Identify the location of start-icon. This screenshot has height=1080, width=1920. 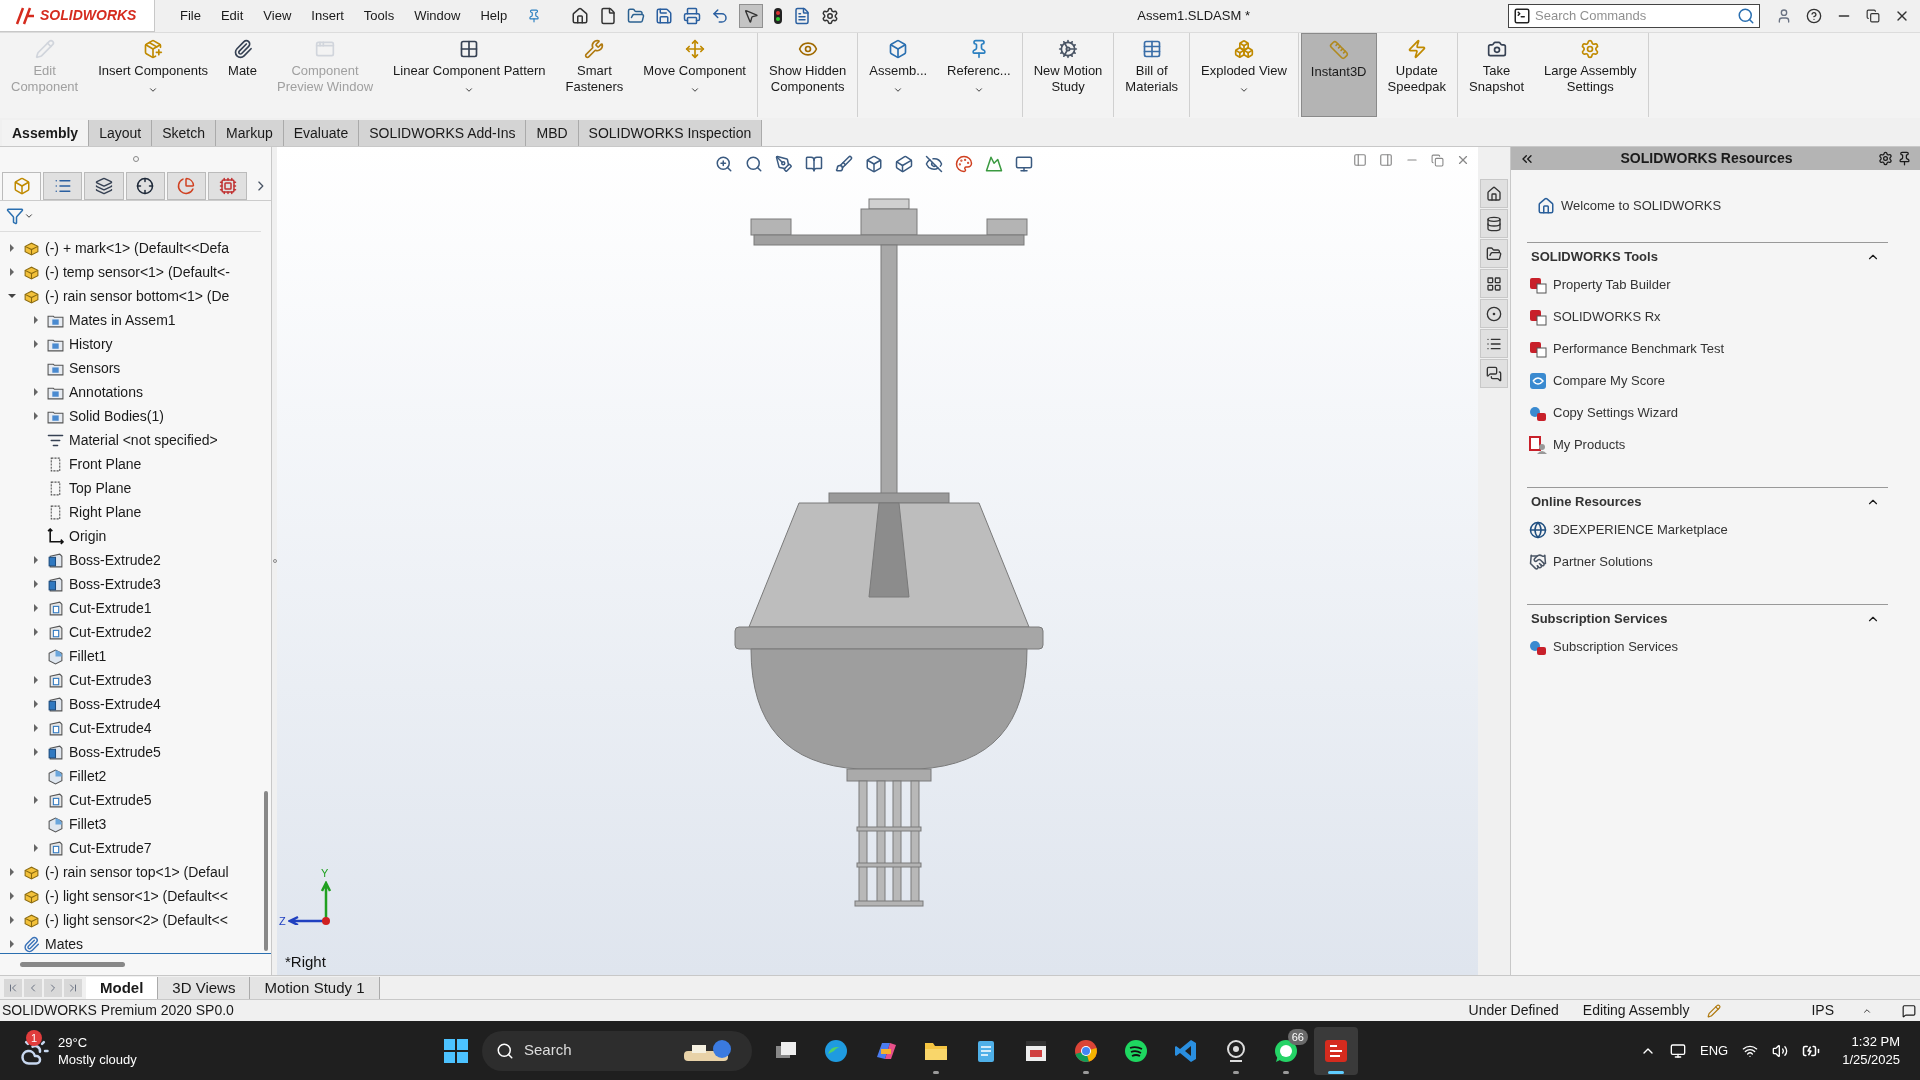
(456, 1050).